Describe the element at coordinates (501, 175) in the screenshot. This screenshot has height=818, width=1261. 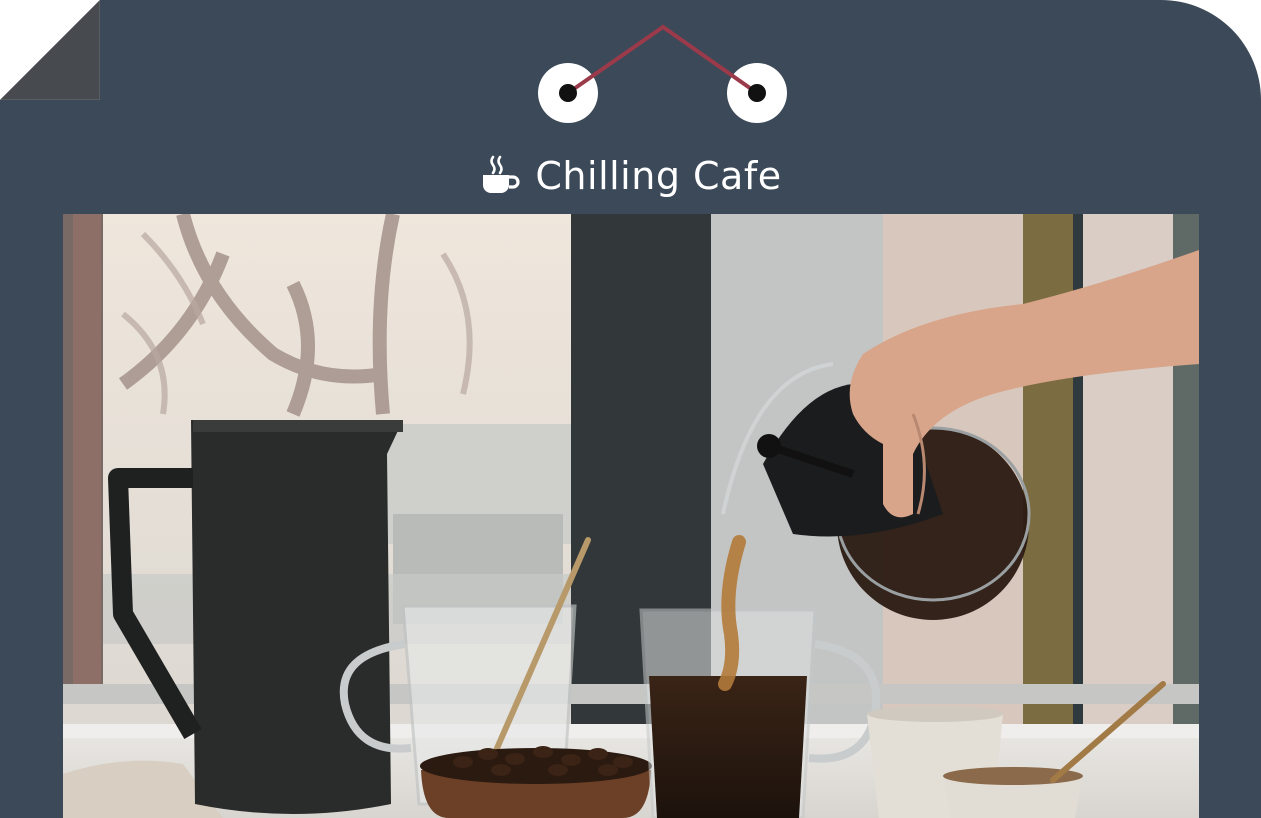
I see `coffee-cup-icon` at that location.